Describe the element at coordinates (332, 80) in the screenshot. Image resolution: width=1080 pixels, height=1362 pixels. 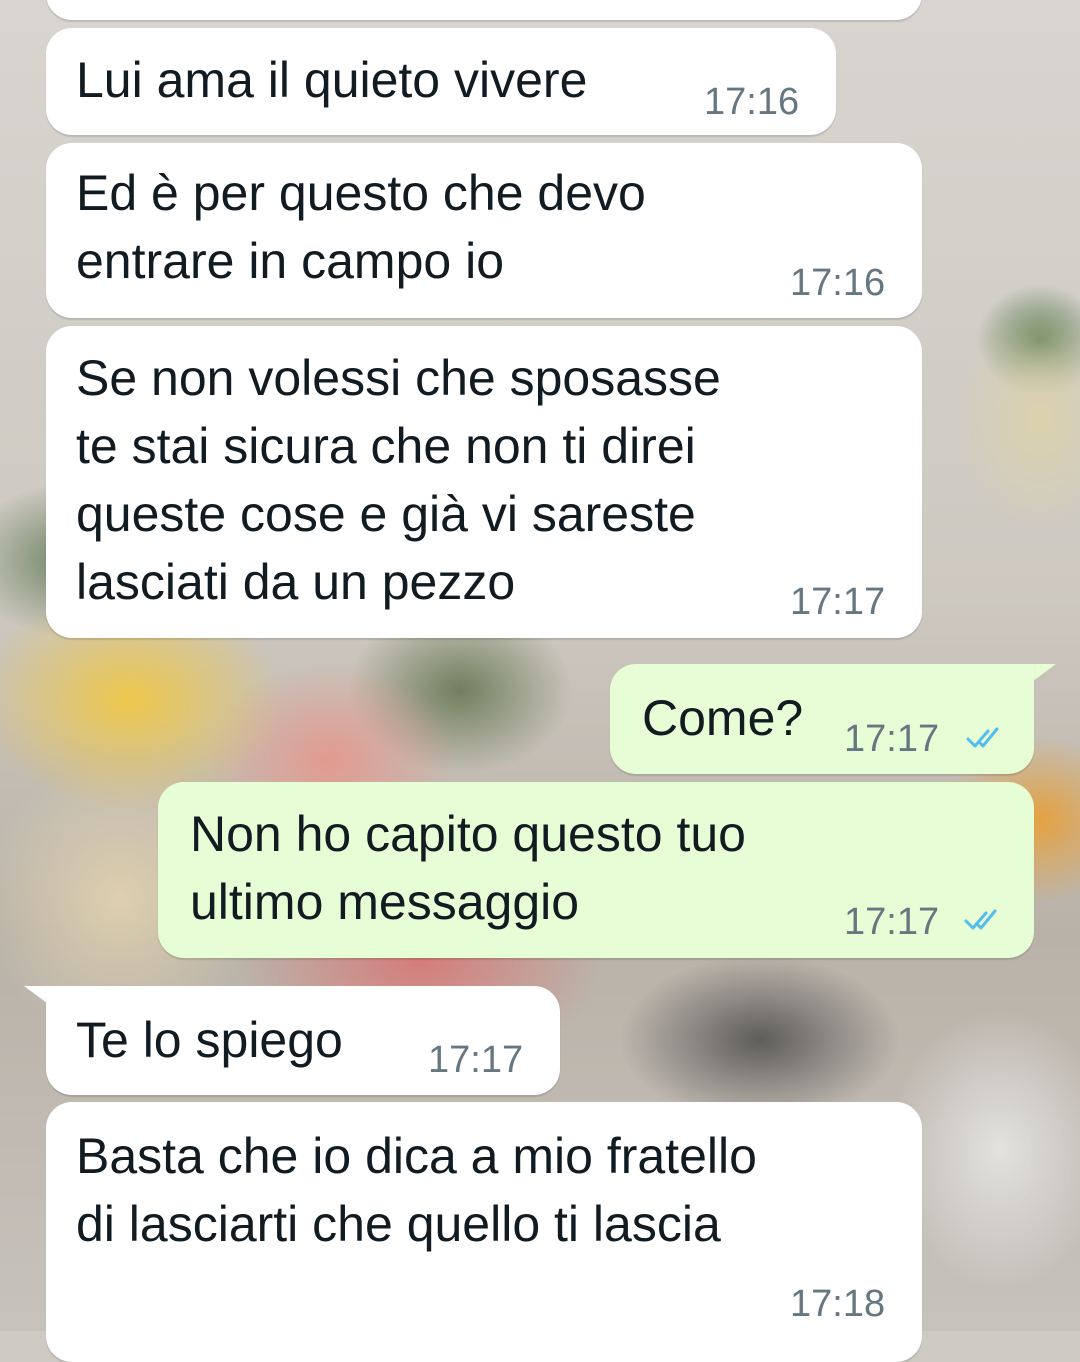
I see `message-text: Lui ama il quieto vivere` at that location.